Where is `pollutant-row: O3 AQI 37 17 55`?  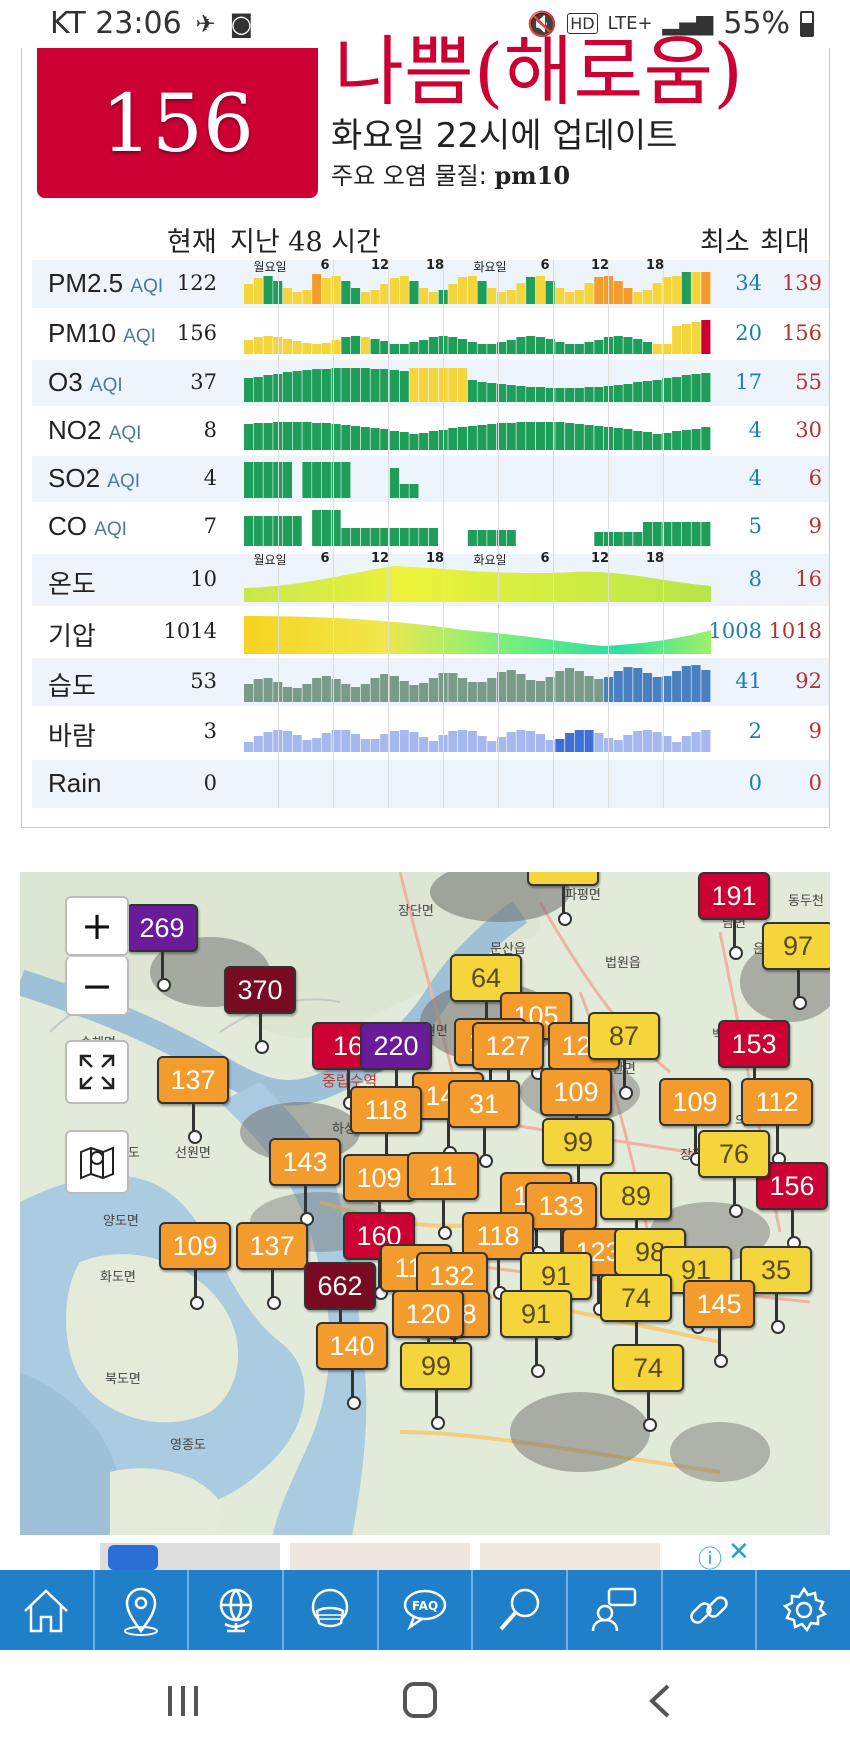
pollutant-row: O3 AQI 37 17 55 is located at coordinates (430, 383).